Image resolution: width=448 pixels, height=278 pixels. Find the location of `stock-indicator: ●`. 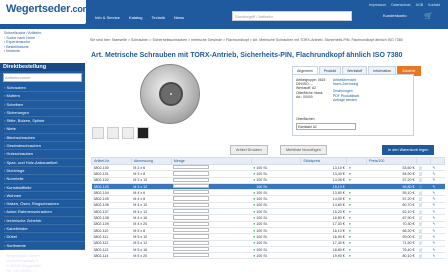

stock-indicator: ● is located at coordinates (356, 256).